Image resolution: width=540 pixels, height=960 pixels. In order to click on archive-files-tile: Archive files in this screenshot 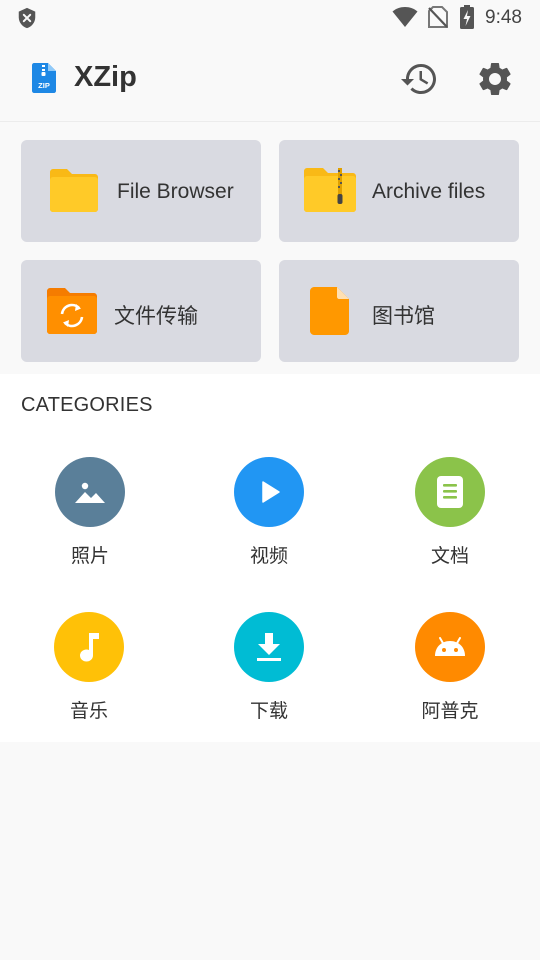, I will do `click(399, 191)`.